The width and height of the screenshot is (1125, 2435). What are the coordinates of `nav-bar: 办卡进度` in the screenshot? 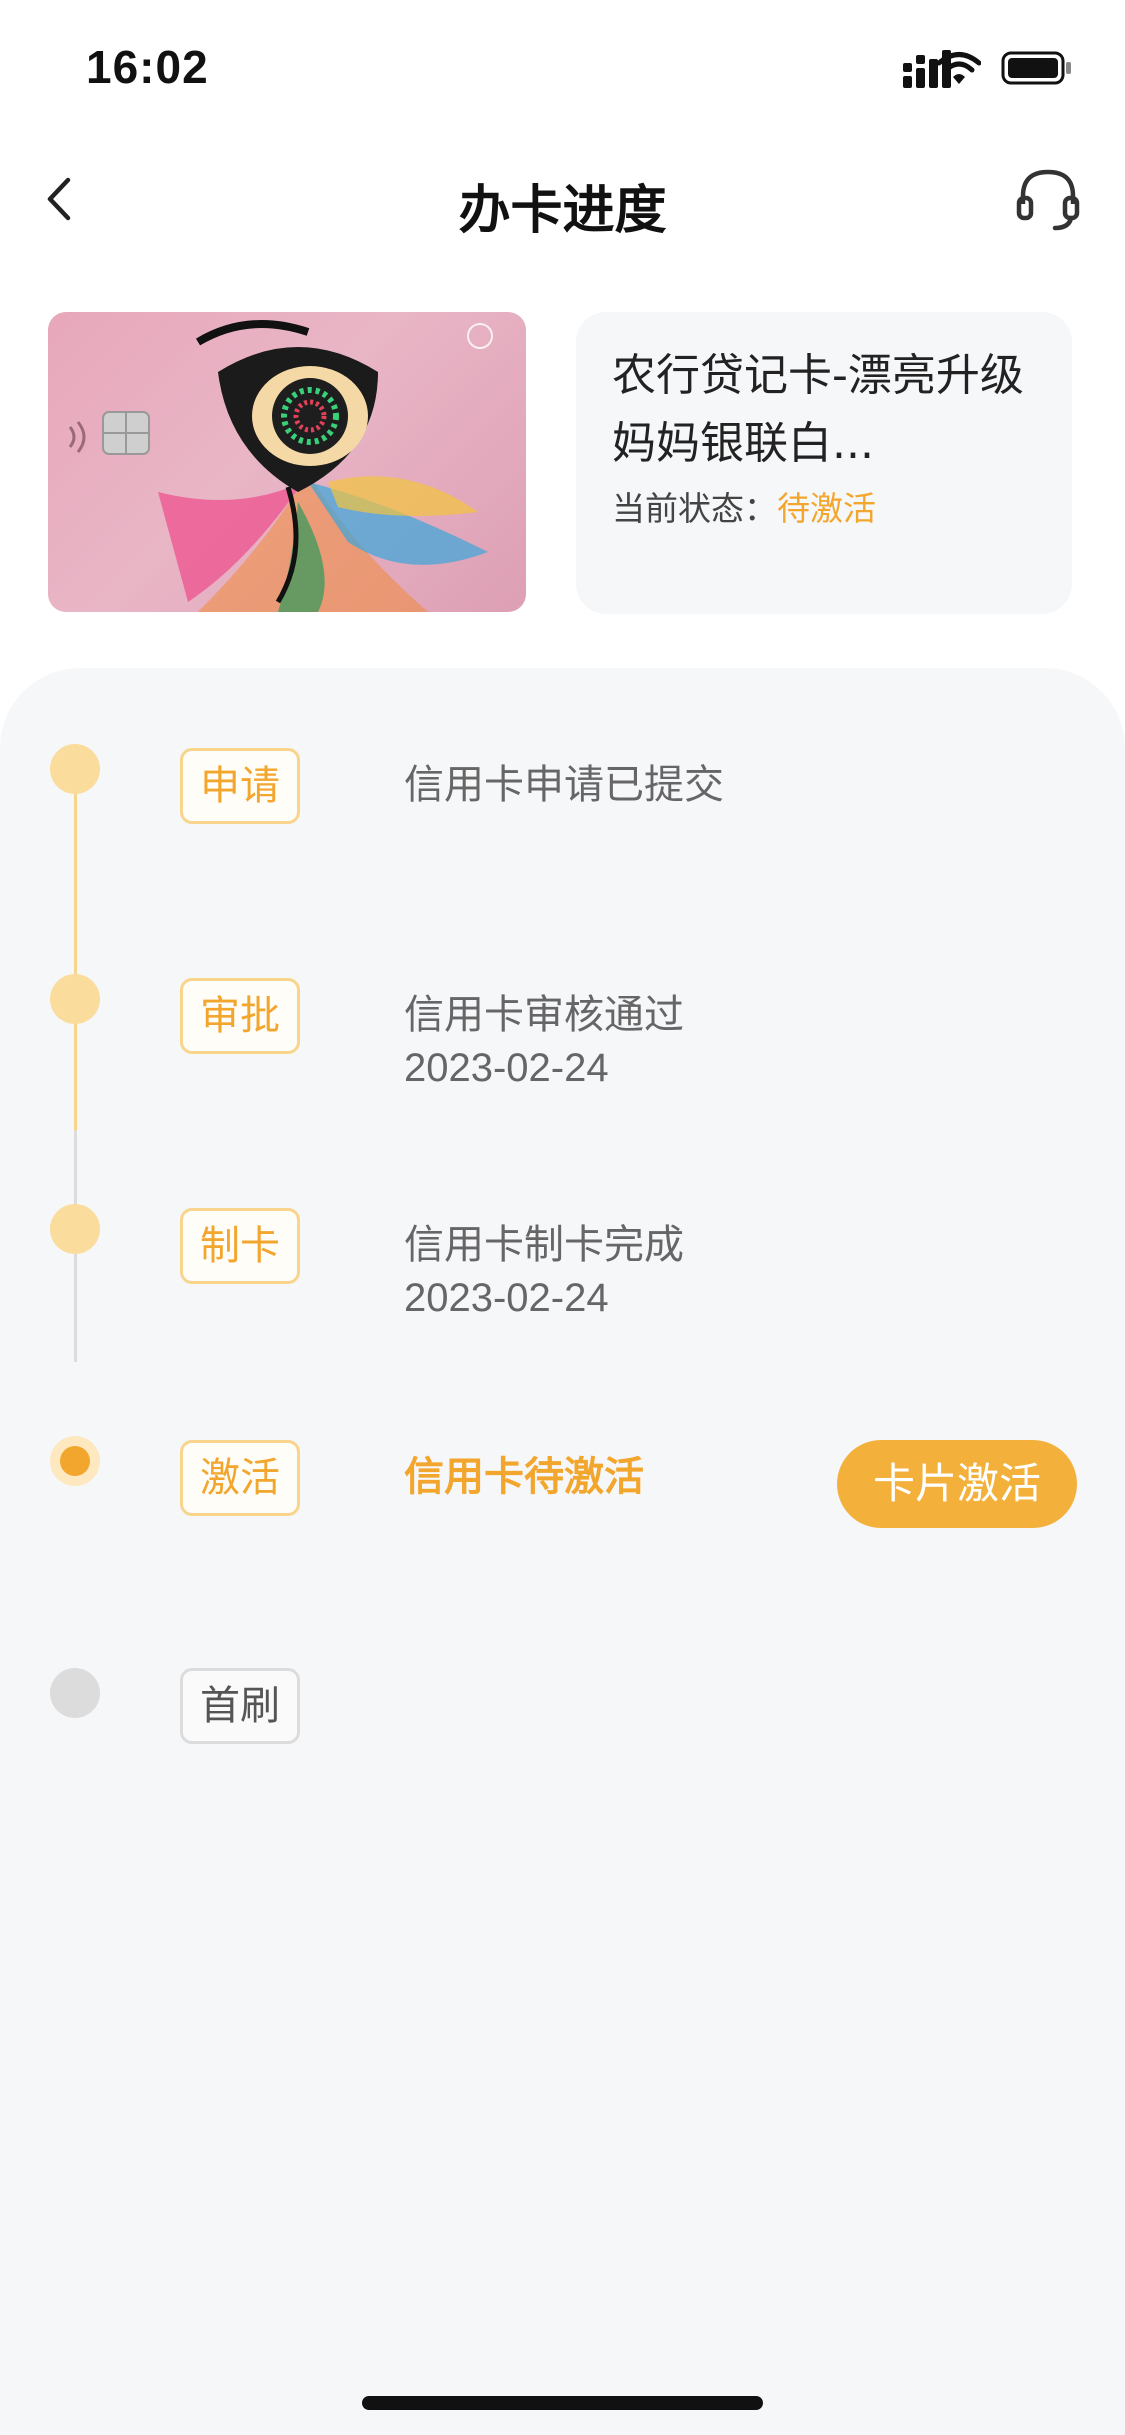 It's located at (562, 200).